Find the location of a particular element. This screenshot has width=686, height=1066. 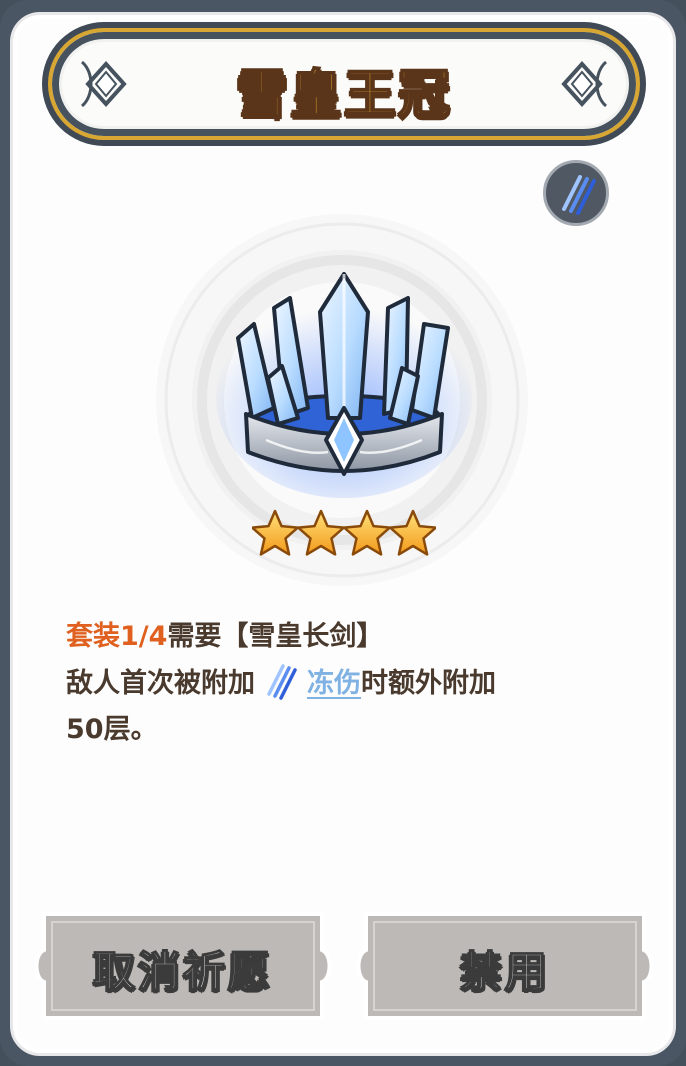

effect-line: 敌人首次被附加 冻伤时额外附加 is located at coordinates (346, 683).